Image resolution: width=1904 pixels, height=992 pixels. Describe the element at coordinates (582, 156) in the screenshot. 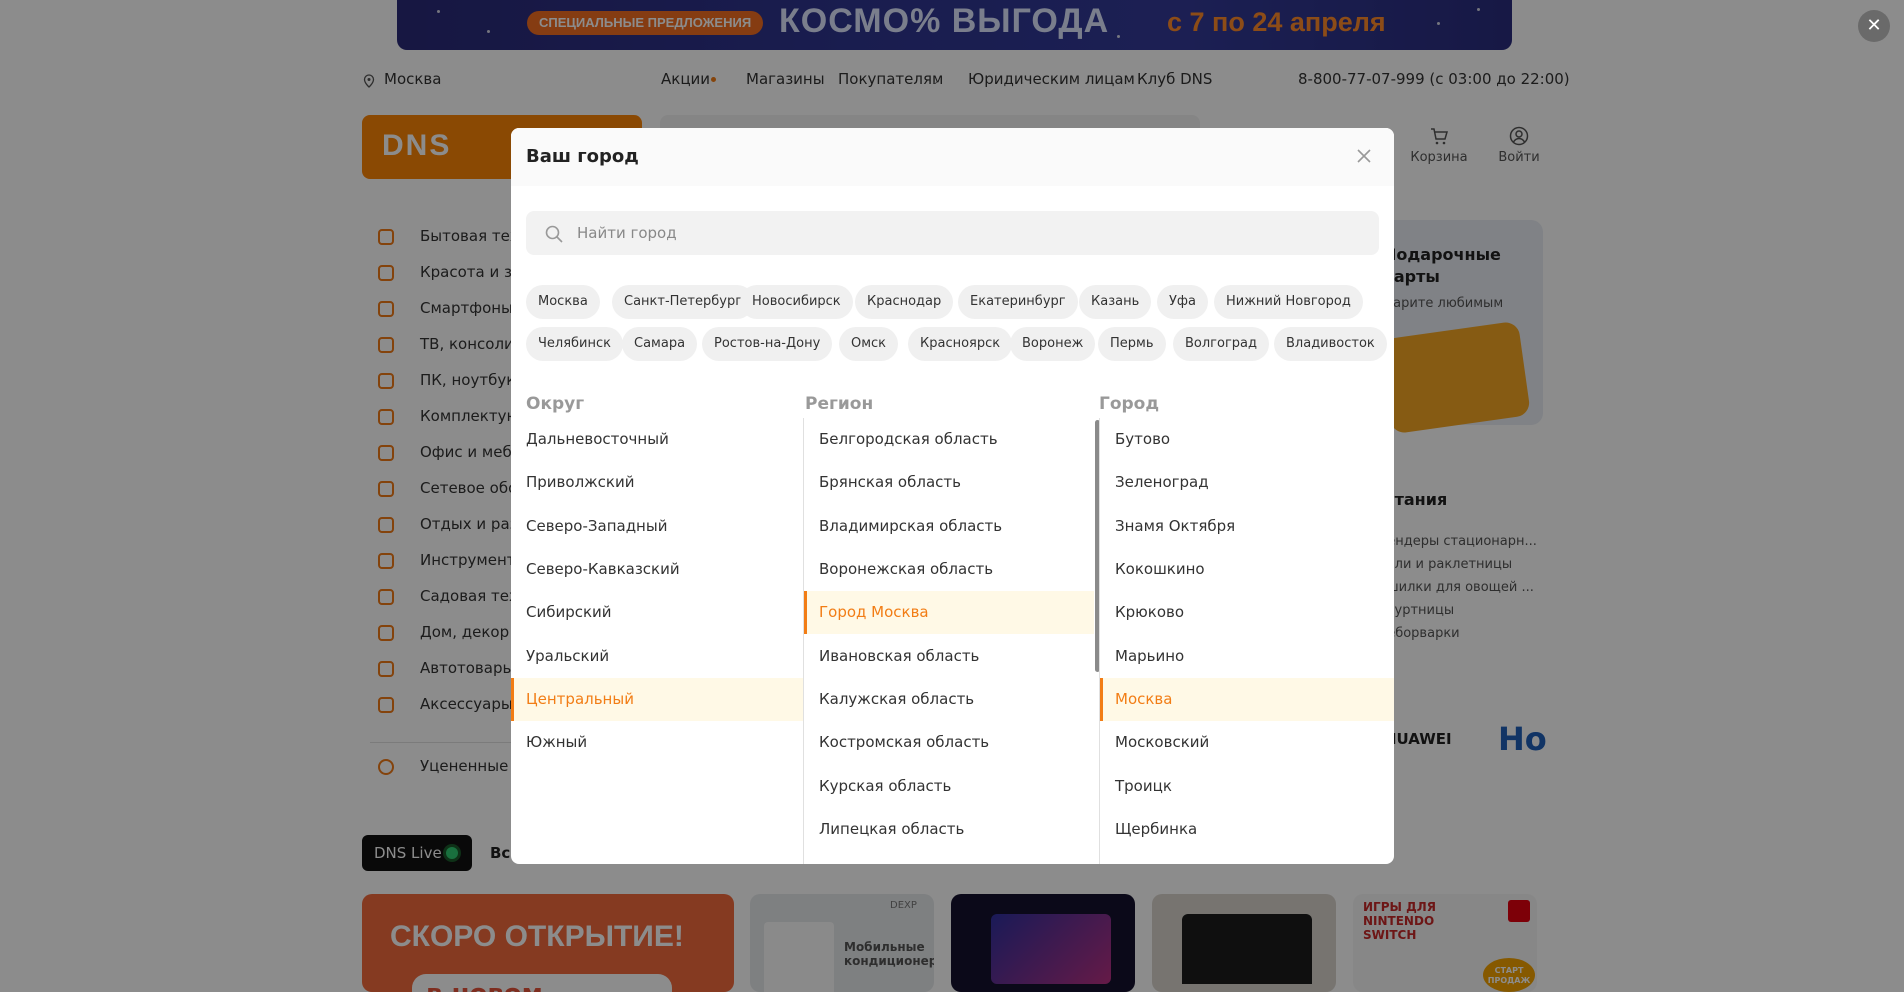

I see `modal-title: Ваш город` at that location.